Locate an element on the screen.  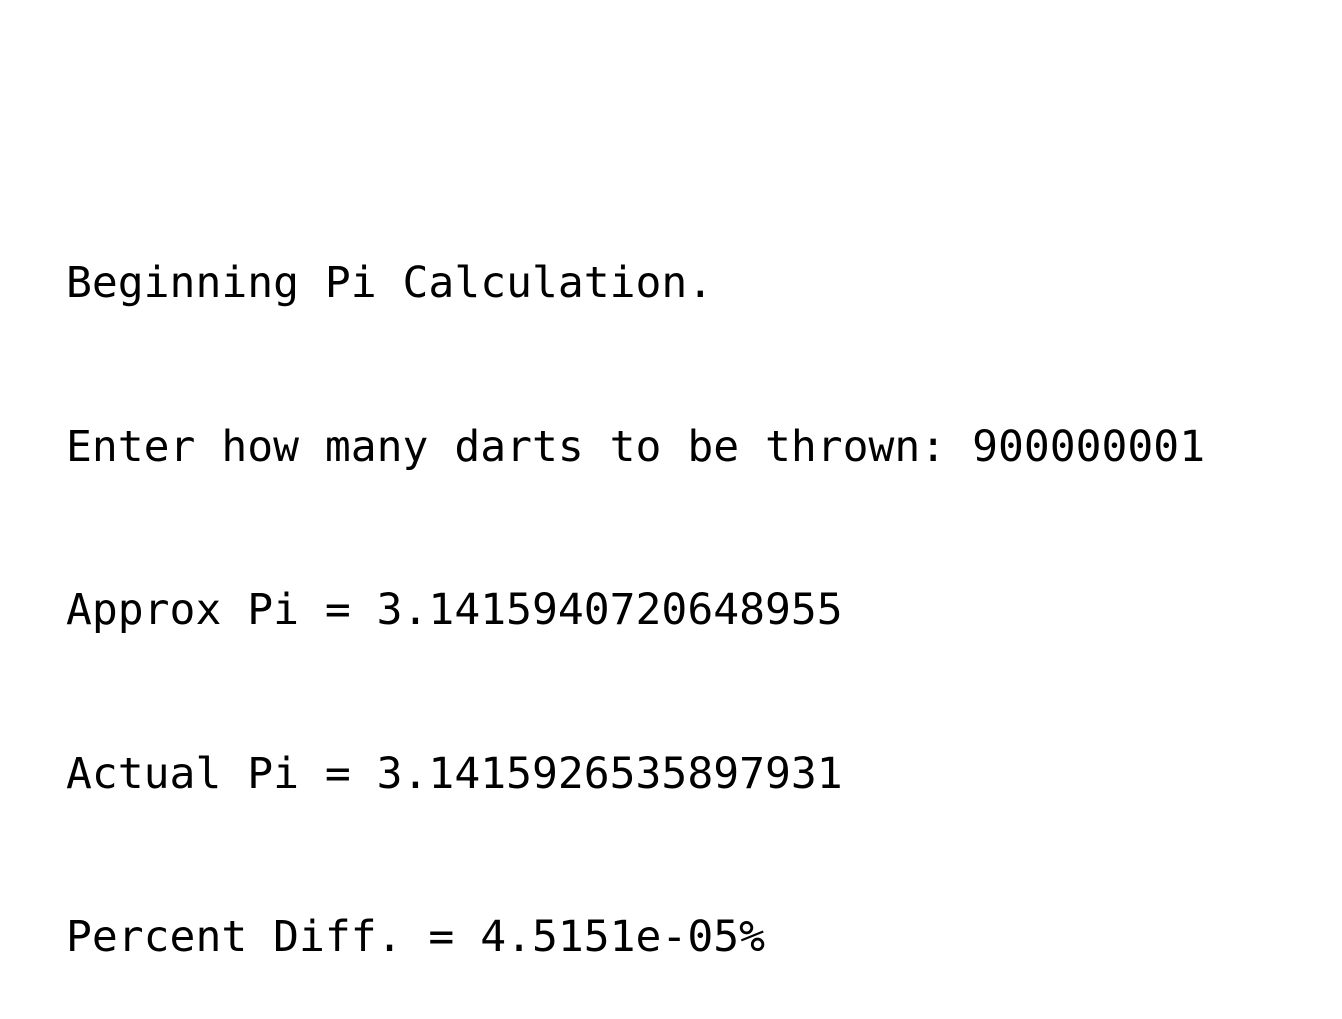
console-line-actual-pi: Actual Pi = 3.1415926535897931 is located at coordinates (454, 773).